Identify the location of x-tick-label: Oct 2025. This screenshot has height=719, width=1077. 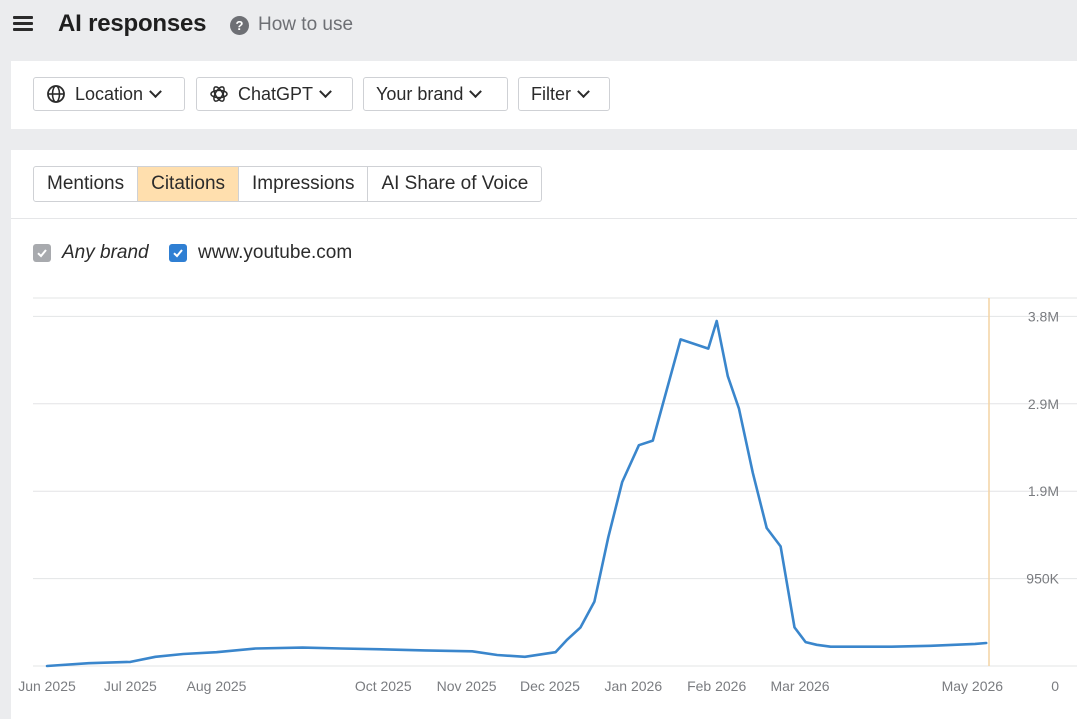
(383, 686).